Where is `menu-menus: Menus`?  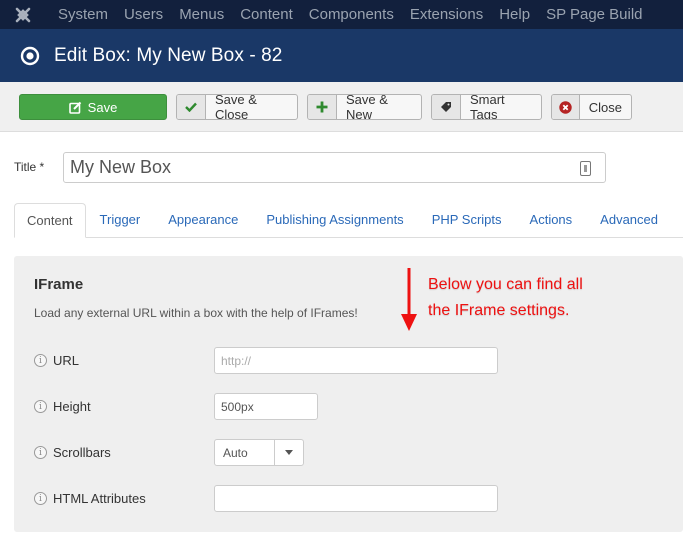
menu-menus: Menus is located at coordinates (201, 14).